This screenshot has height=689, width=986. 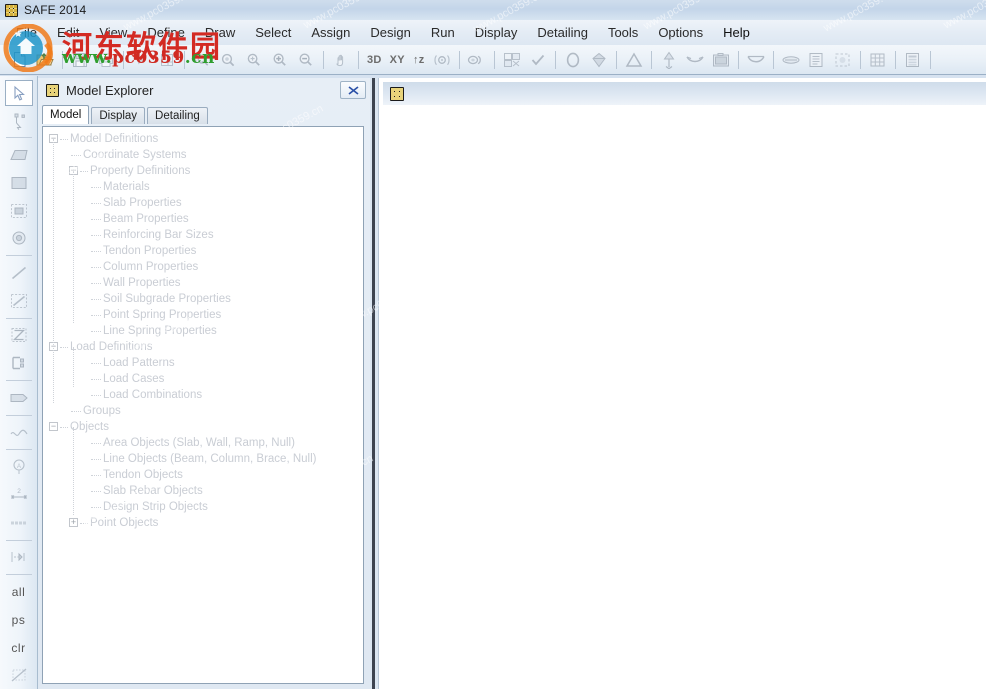 I want to click on menu-item-select: Select, so click(x=273, y=32).